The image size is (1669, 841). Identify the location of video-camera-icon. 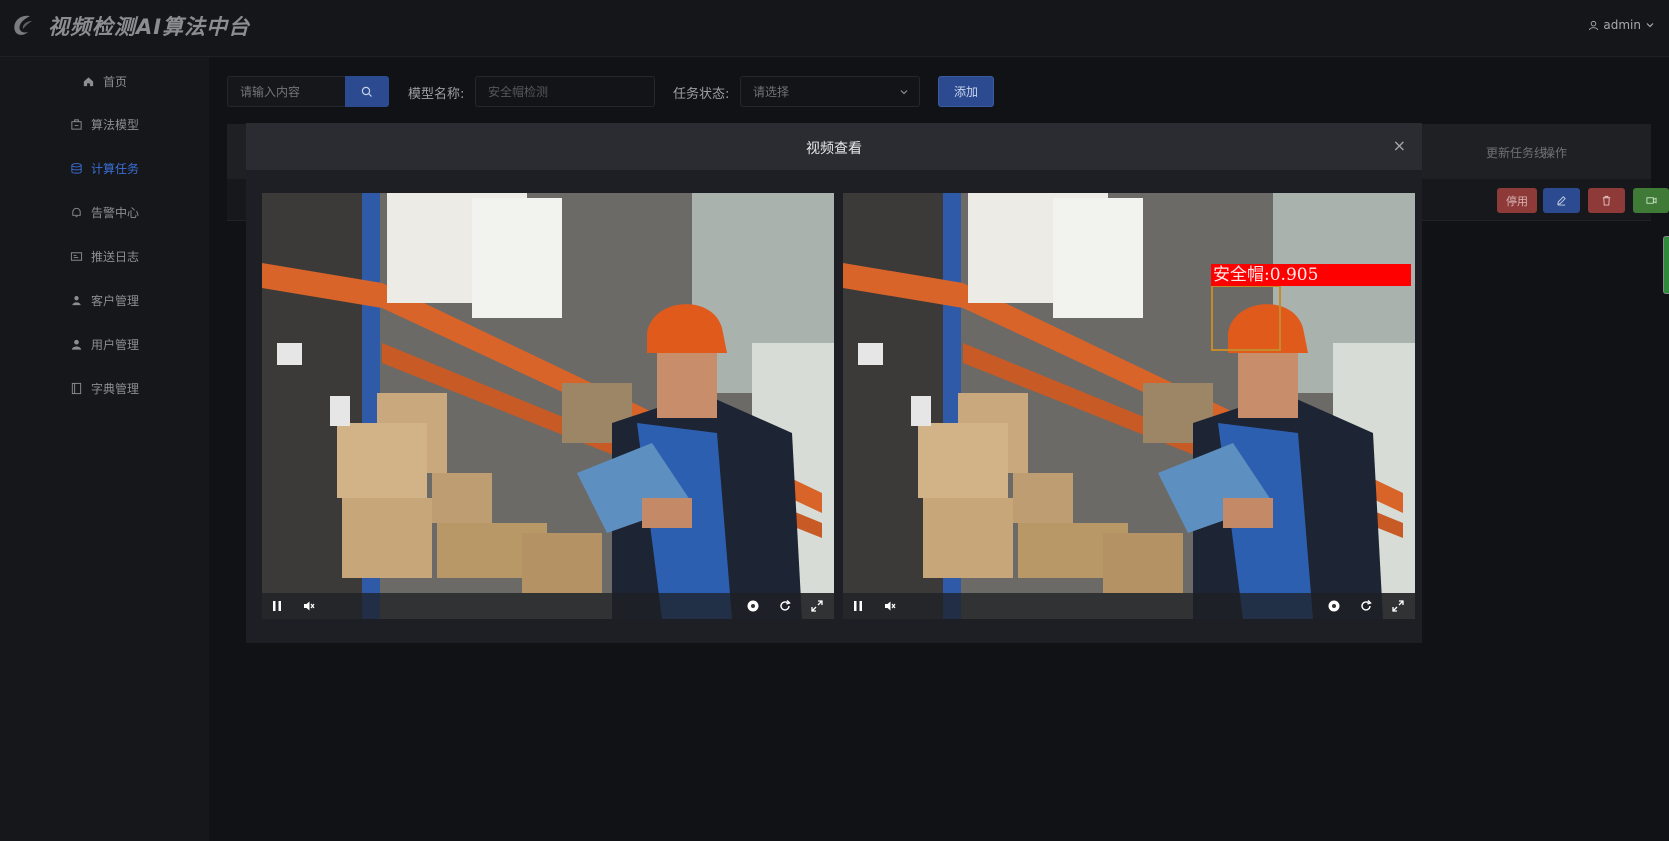
(1651, 200).